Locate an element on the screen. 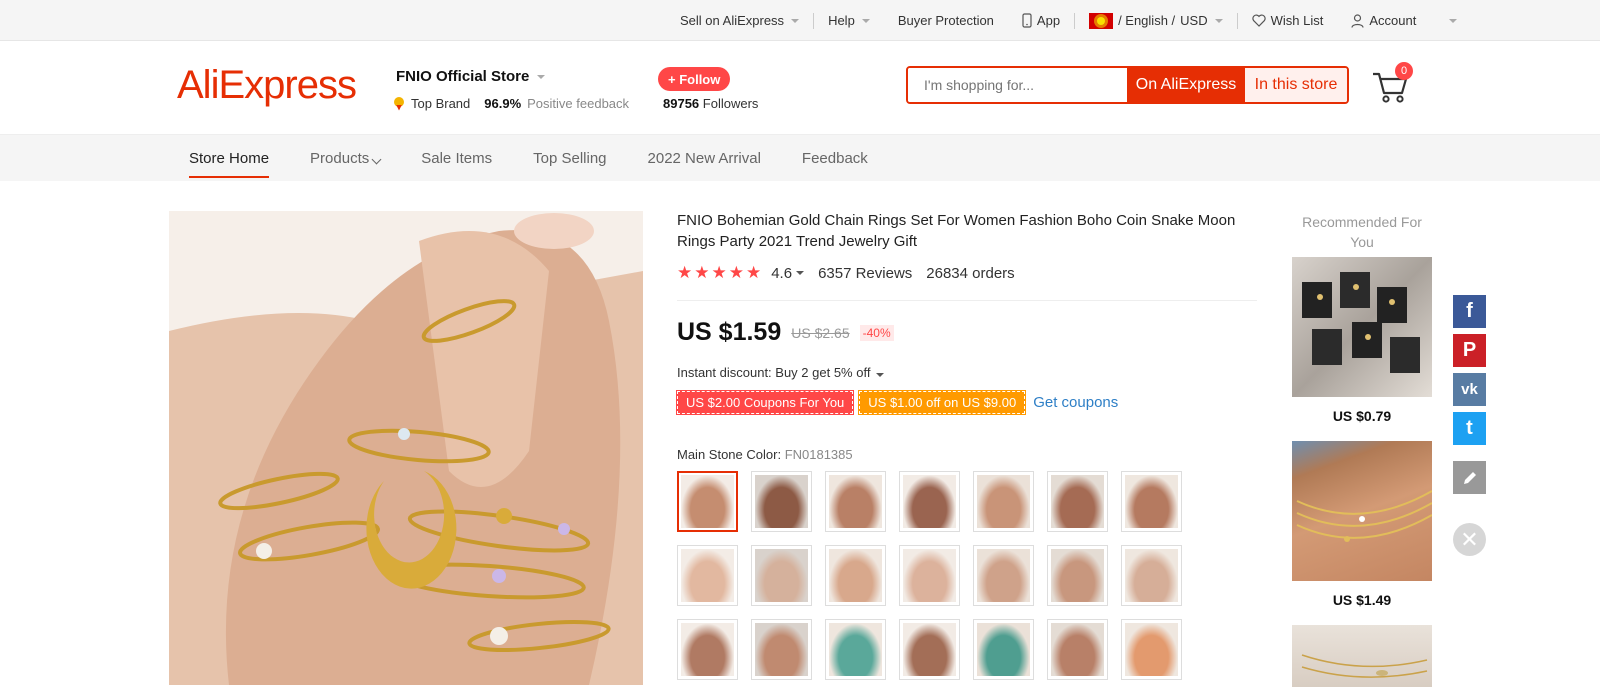 This screenshot has width=1600, height=692. store-meta: Top Brand 96.9% Positive feedback is located at coordinates (511, 103).